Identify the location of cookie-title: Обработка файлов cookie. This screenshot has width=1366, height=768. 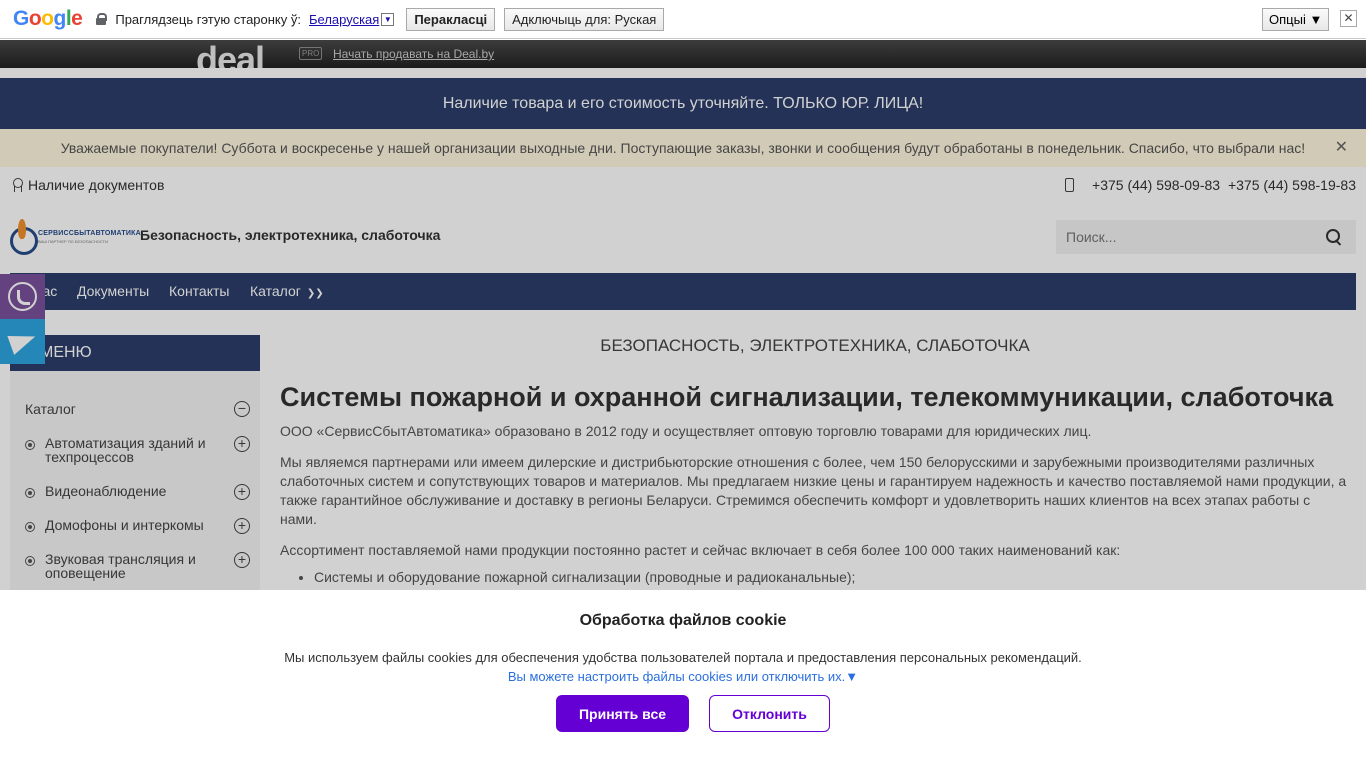
(683, 620).